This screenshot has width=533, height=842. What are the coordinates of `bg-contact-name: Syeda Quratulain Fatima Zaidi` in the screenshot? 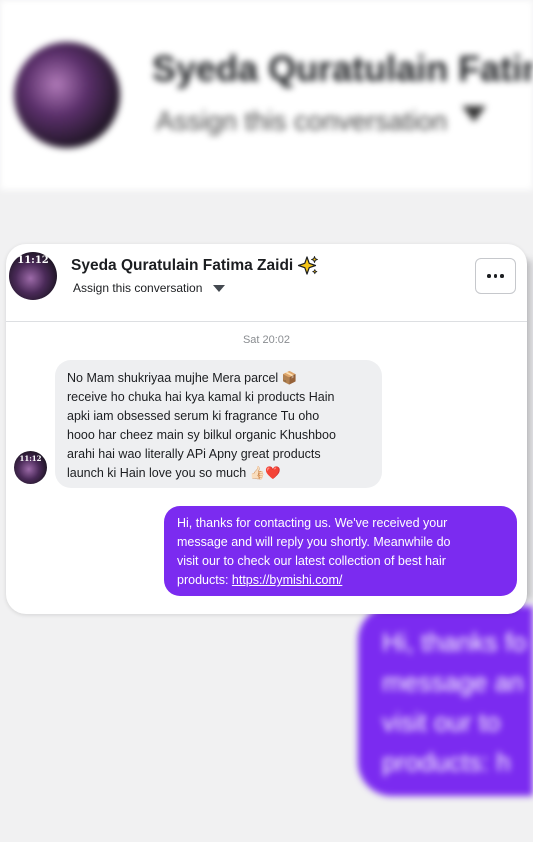 It's located at (342, 68).